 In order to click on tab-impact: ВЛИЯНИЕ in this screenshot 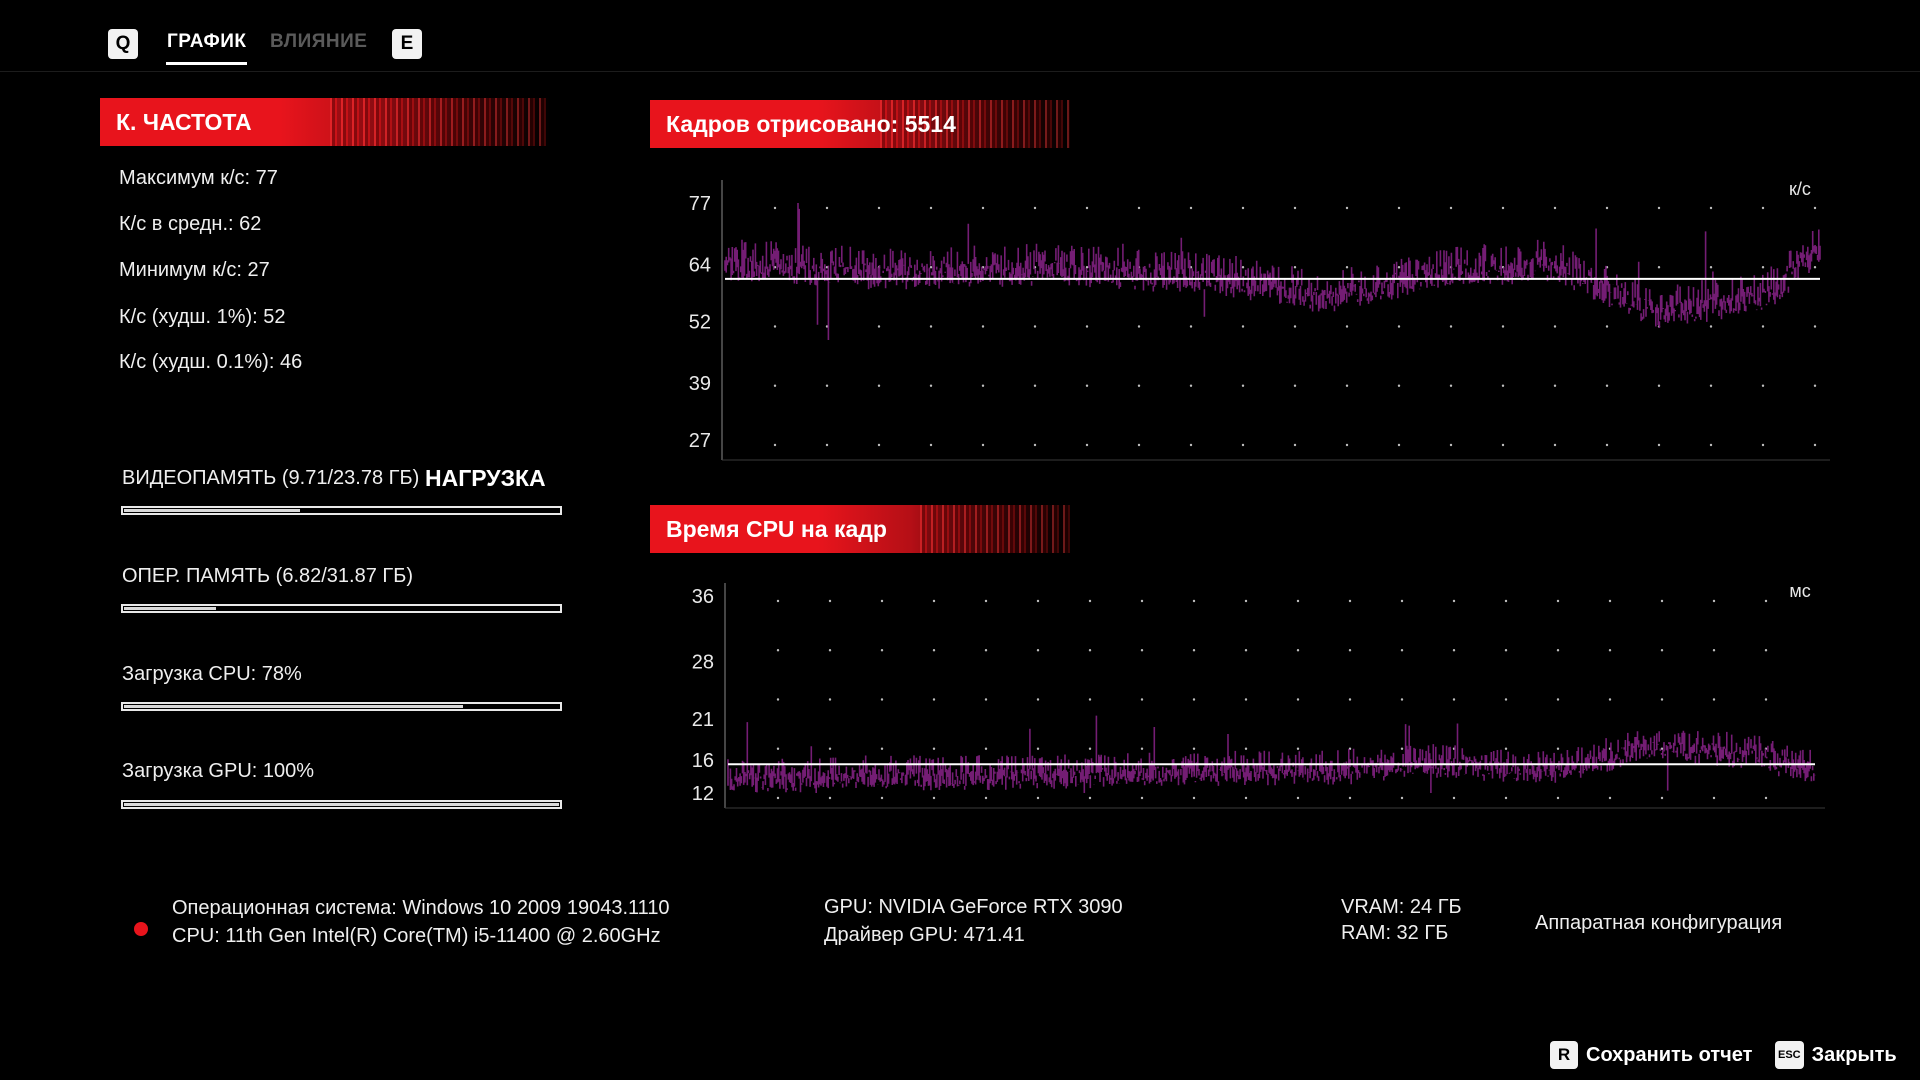, I will do `click(318, 42)`.